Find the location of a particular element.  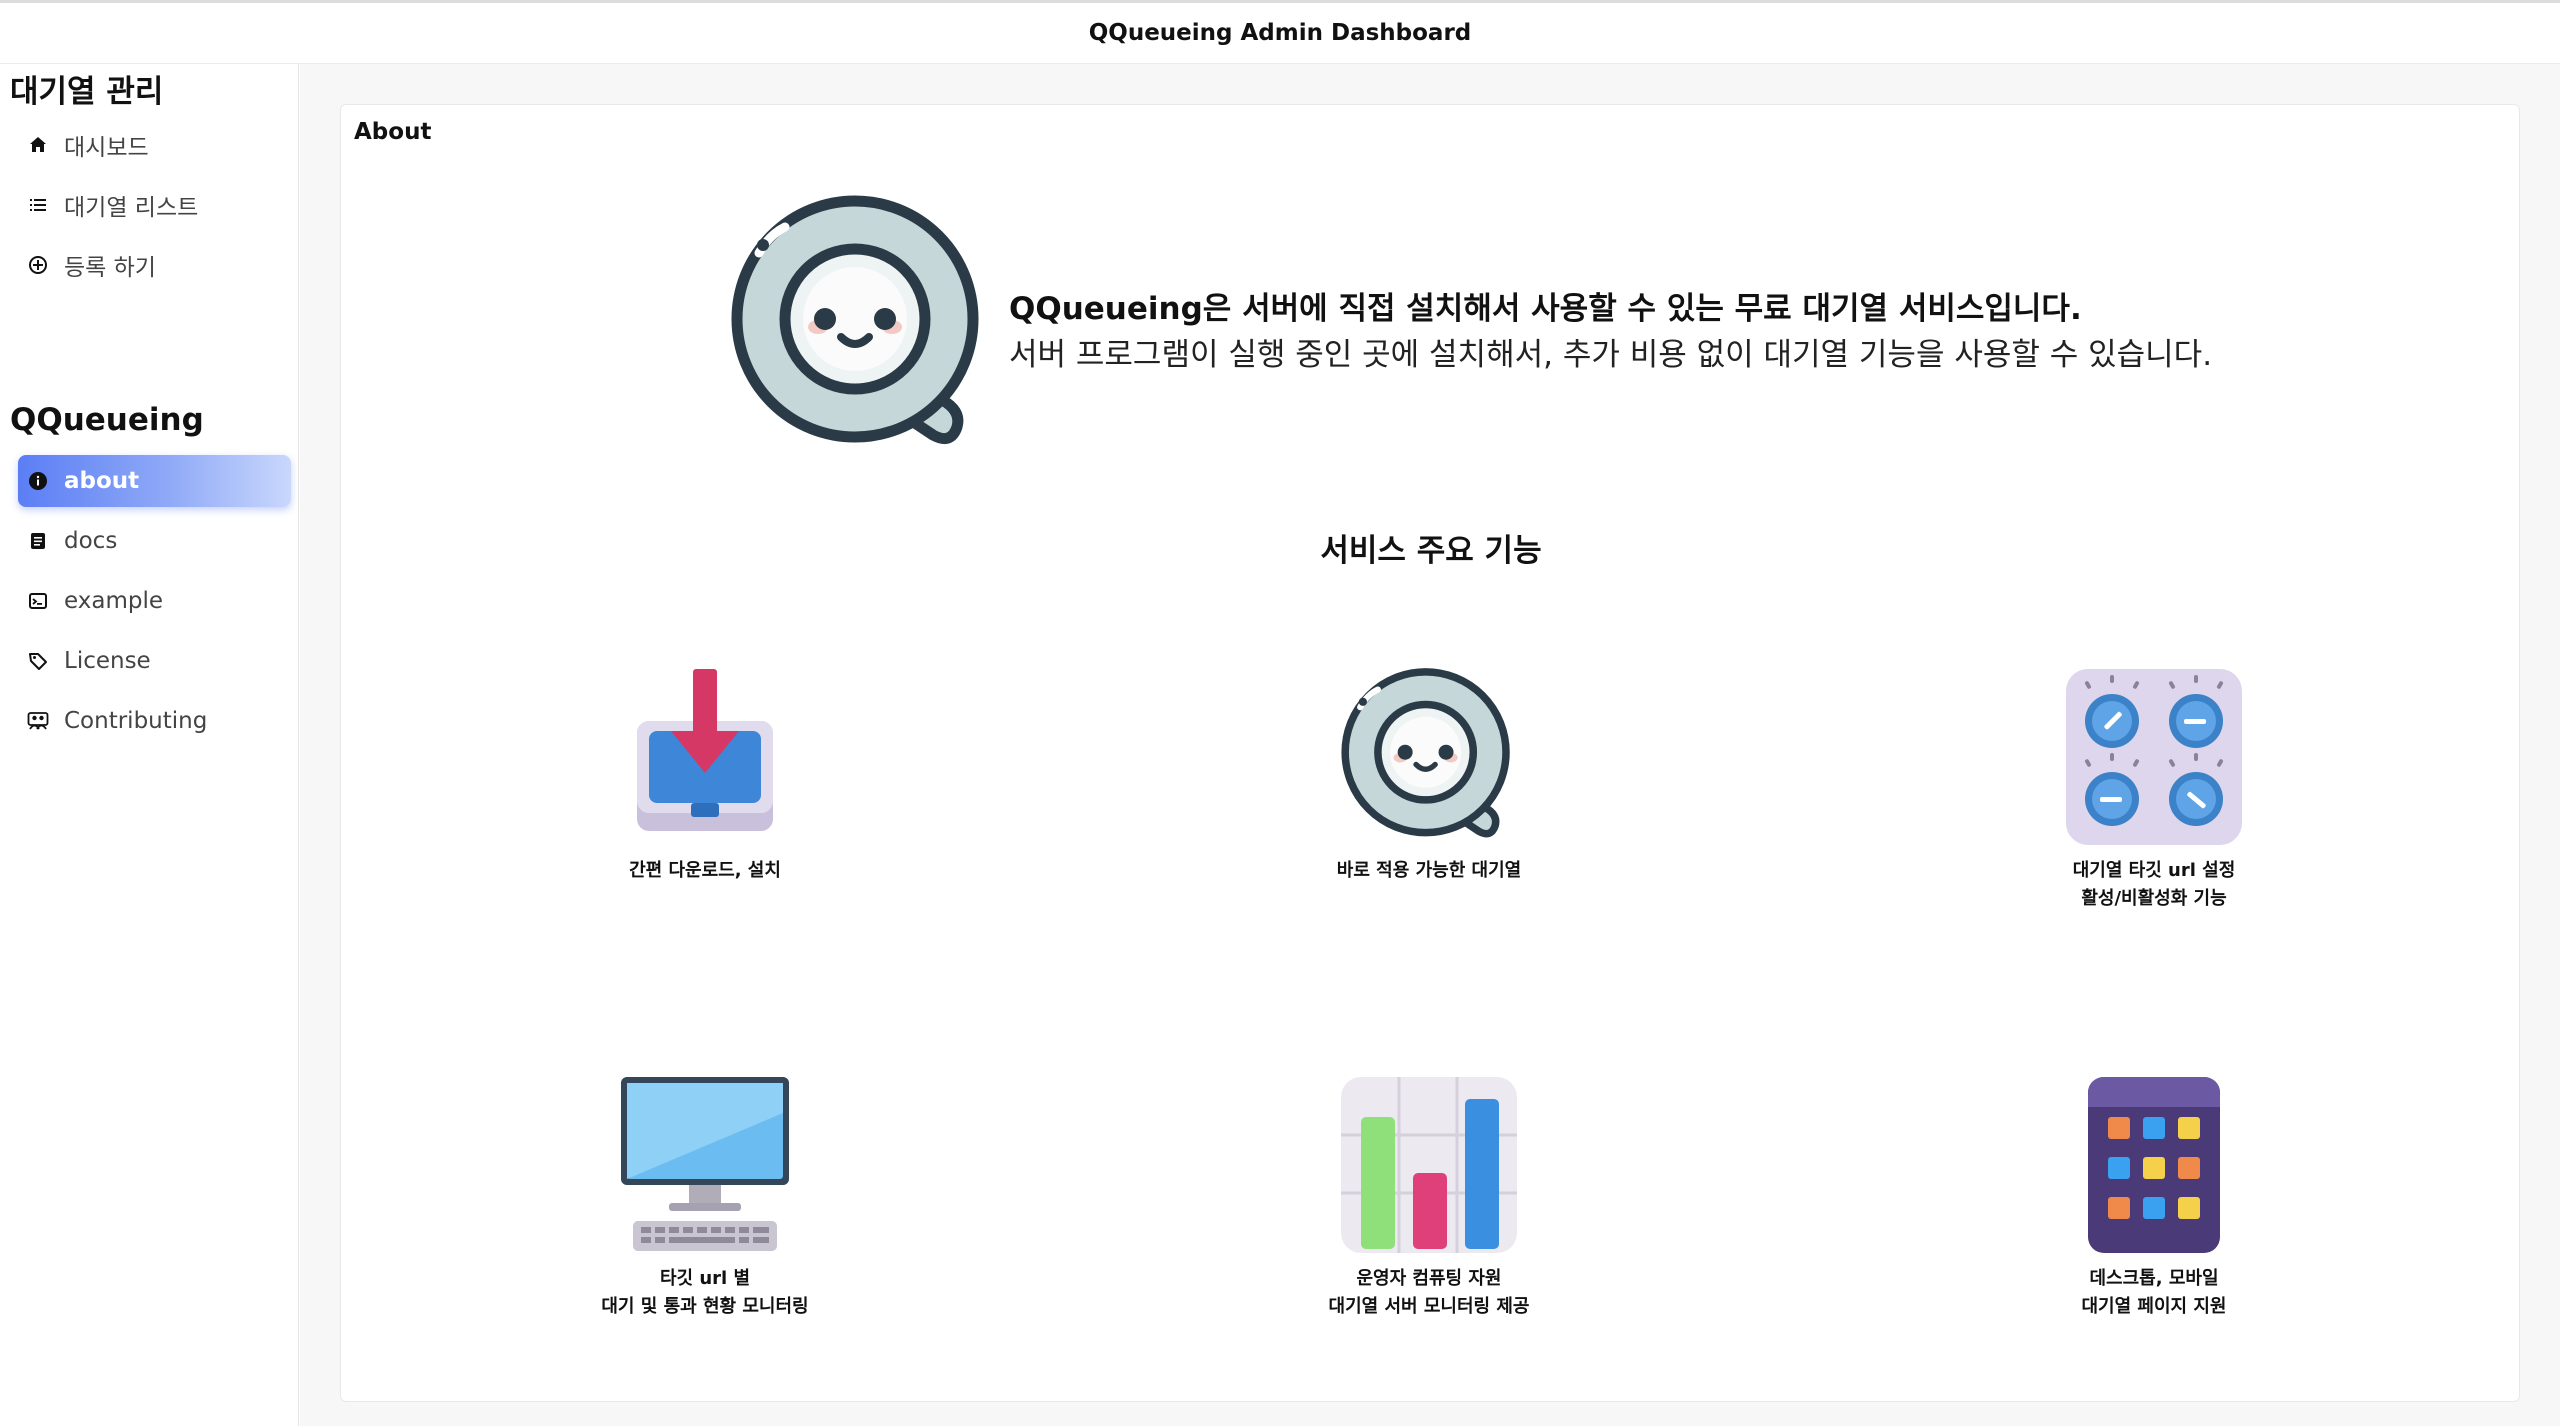

feature-label: 활성/비활성화 기능 is located at coordinates (2154, 898).